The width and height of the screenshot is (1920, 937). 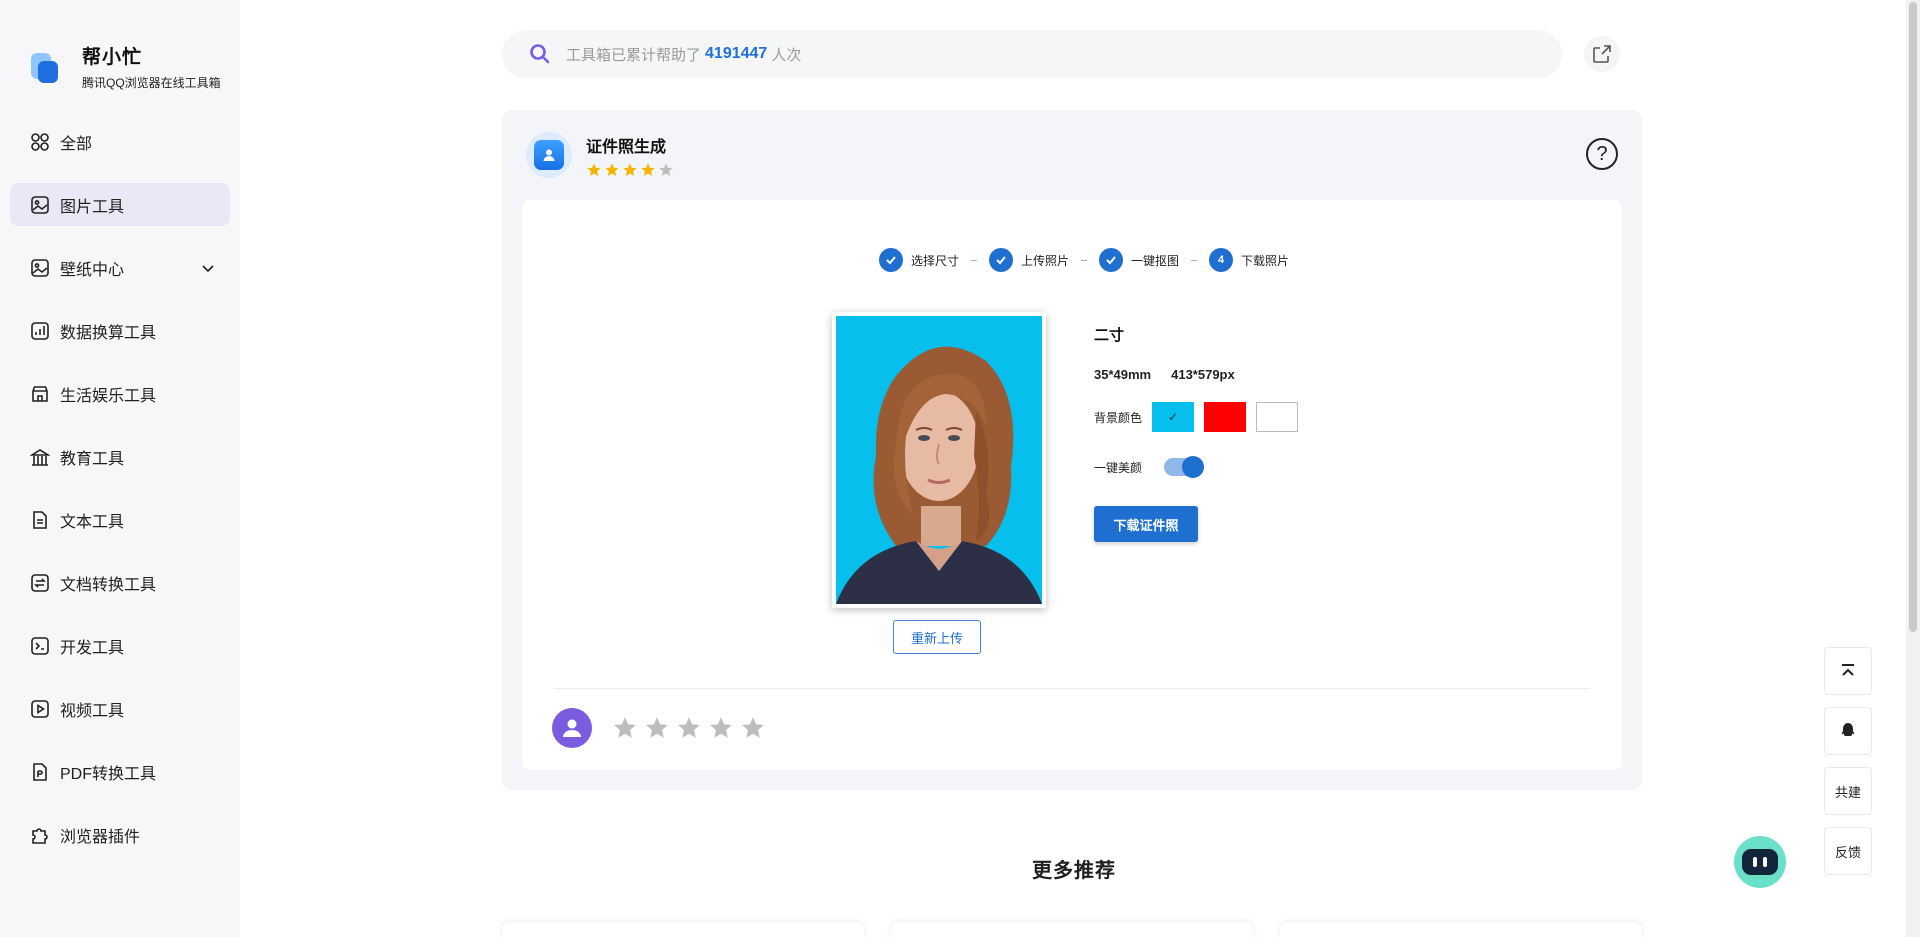 I want to click on sidebar-item-data-convert: 数据换算工具, so click(x=120, y=330).